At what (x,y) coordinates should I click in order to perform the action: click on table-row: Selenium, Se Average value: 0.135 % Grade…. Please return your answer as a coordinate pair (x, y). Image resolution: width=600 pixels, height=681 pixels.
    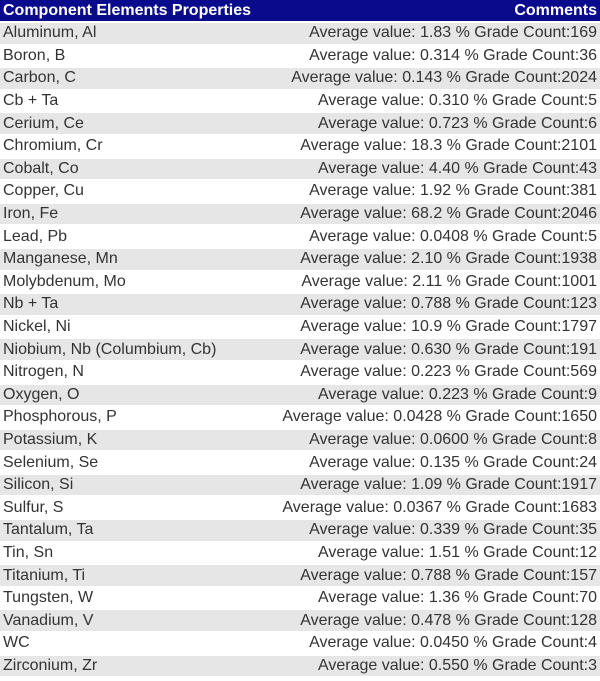
    Looking at the image, I should click on (300, 463).